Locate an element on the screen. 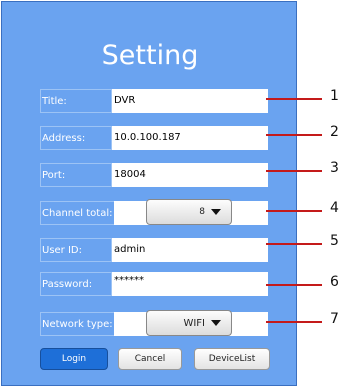  channel-total-value: 8 is located at coordinates (202, 212).